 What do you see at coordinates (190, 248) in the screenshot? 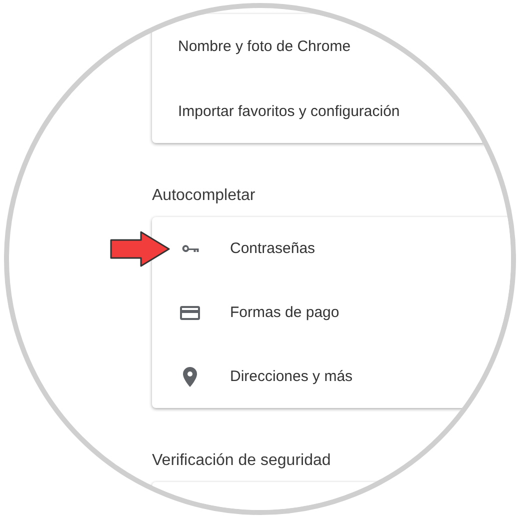
I see `key-icon` at bounding box center [190, 248].